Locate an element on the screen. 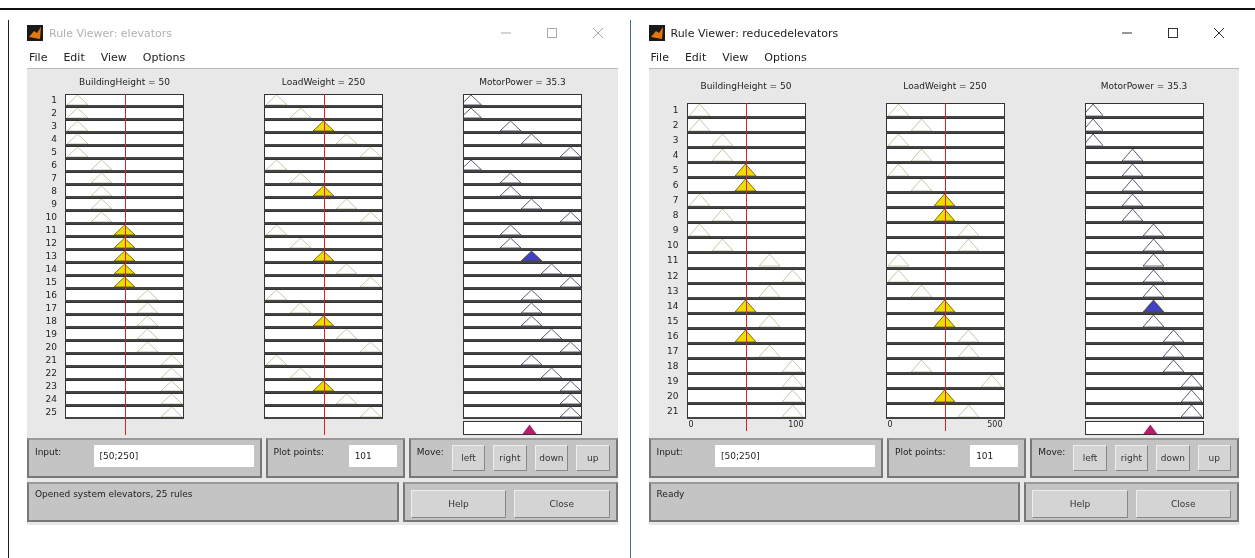 The height and width of the screenshot is (558, 1255). status-message: Opened system elevators, 25 rules is located at coordinates (114, 494).